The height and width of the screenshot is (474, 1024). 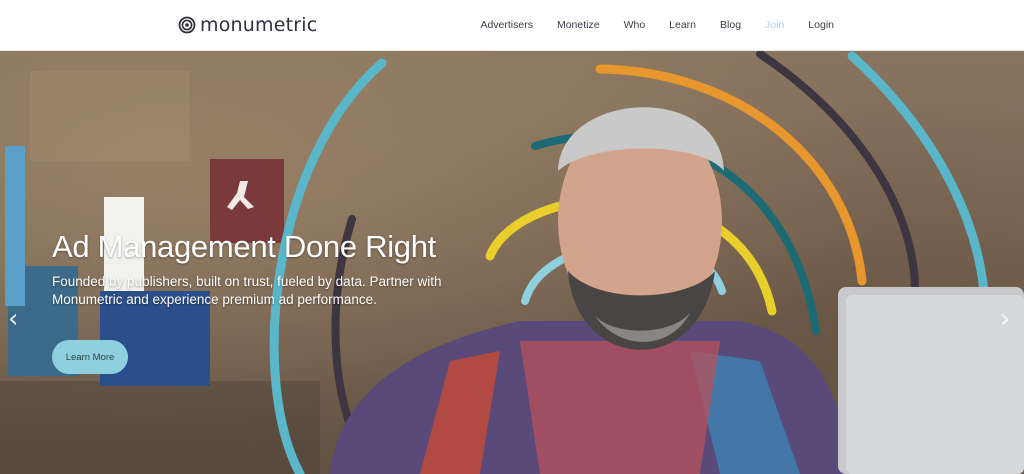 What do you see at coordinates (635, 25) in the screenshot?
I see `nav-who: Who` at bounding box center [635, 25].